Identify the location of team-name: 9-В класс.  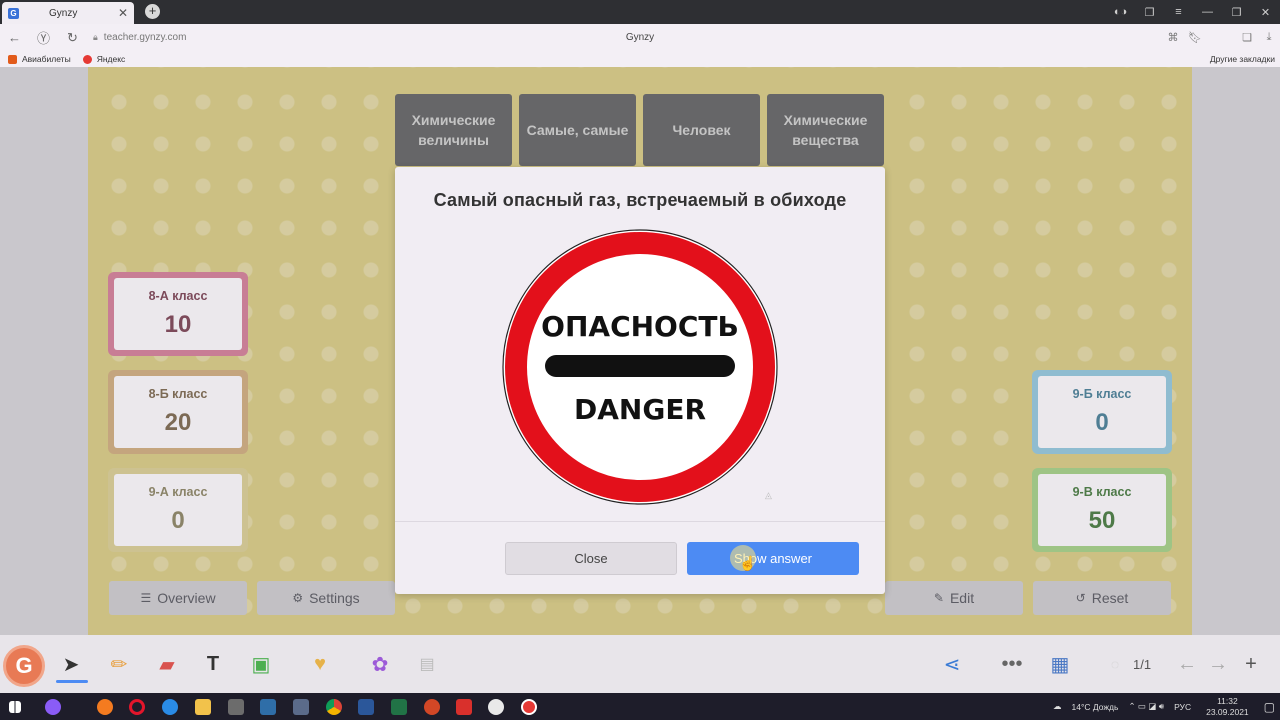
(1102, 492).